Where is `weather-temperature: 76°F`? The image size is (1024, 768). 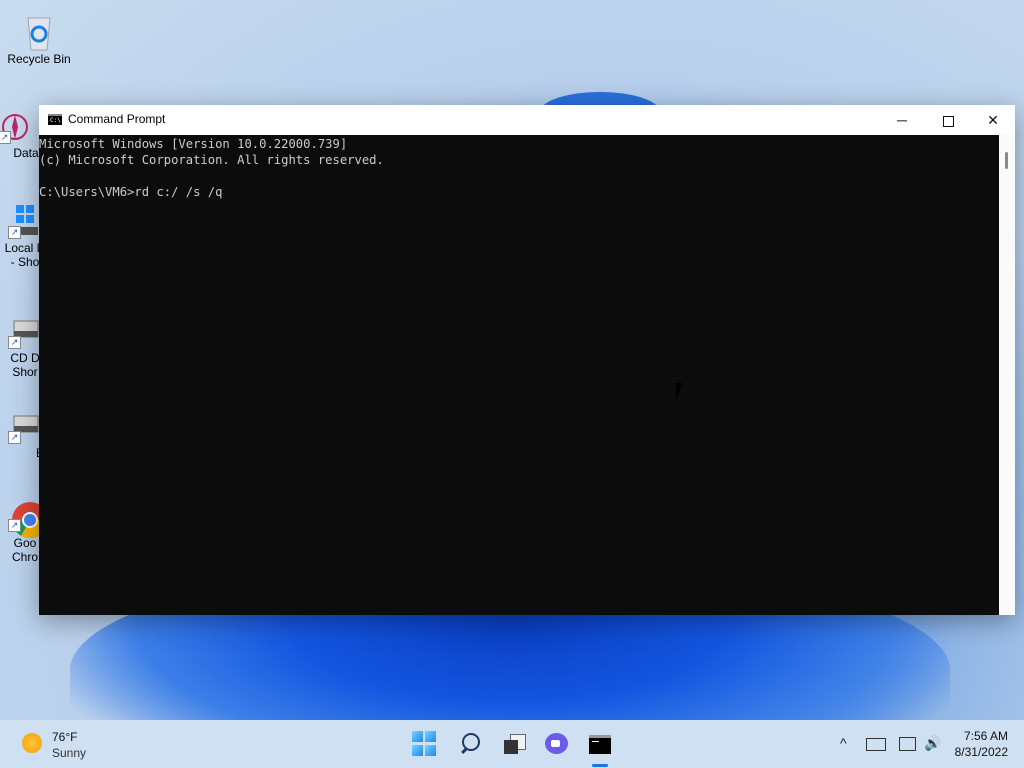 weather-temperature: 76°F is located at coordinates (64, 737).